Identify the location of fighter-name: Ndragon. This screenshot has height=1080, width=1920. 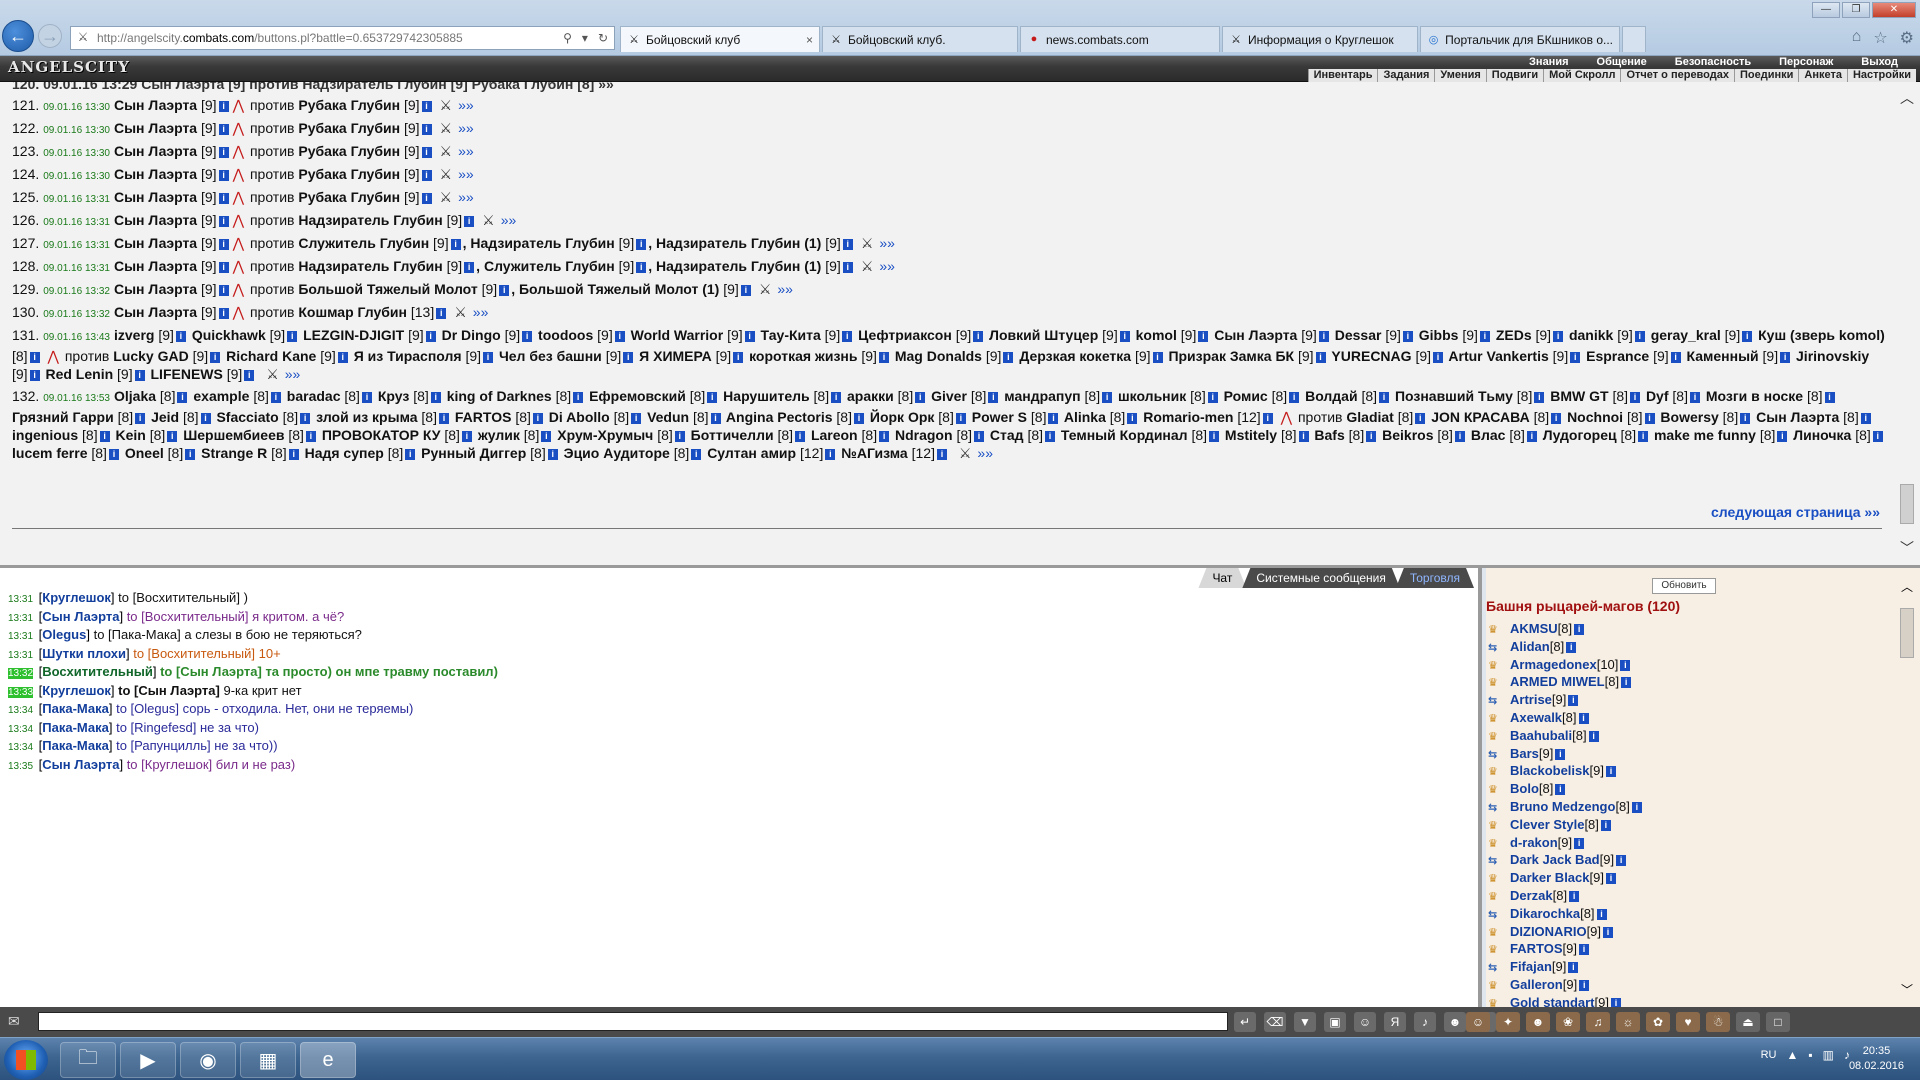
(924, 435).